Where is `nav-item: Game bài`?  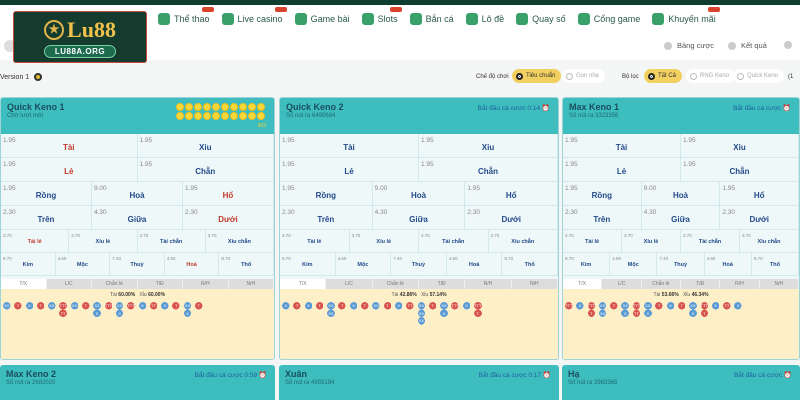 nav-item: Game bài is located at coordinates (322, 18).